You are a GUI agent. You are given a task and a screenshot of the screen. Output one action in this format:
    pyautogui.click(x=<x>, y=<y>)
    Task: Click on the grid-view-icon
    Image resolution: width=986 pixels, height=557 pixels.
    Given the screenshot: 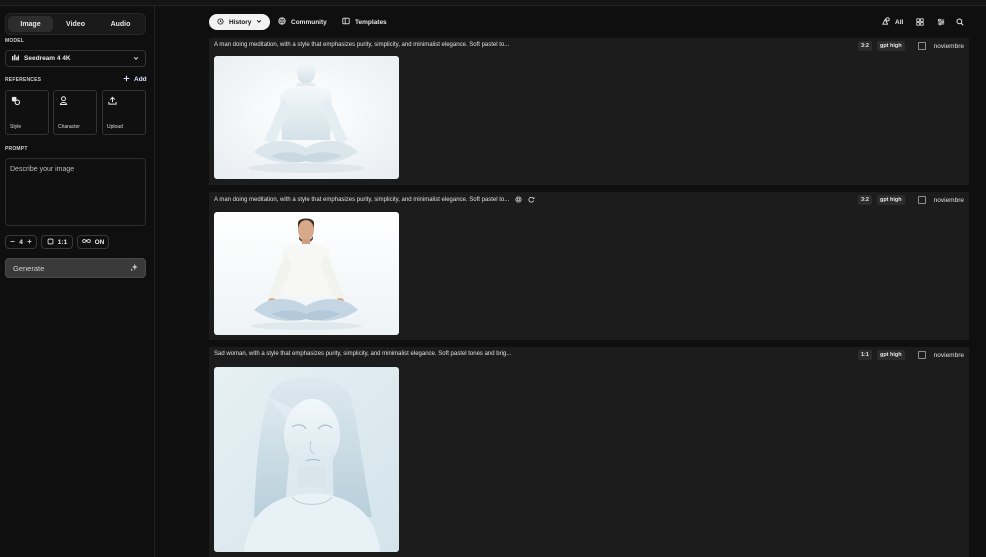 What is the action you would take?
    pyautogui.click(x=920, y=22)
    